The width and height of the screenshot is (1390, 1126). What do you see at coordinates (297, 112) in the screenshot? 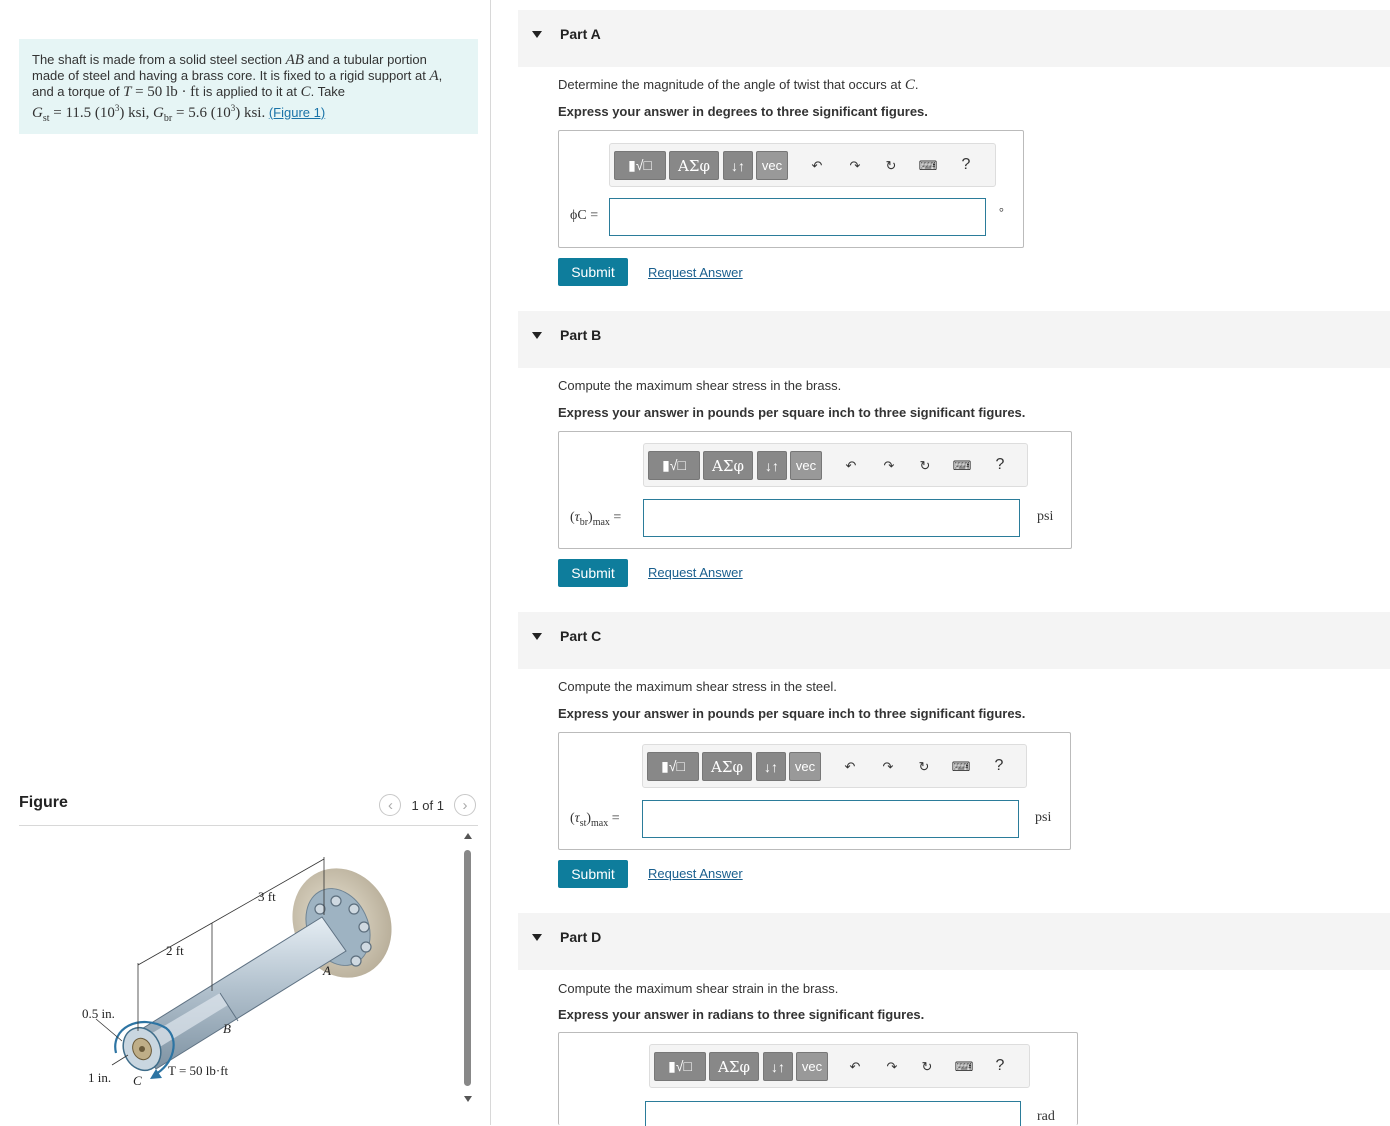
I see `figure-link: (Figure 1)` at bounding box center [297, 112].